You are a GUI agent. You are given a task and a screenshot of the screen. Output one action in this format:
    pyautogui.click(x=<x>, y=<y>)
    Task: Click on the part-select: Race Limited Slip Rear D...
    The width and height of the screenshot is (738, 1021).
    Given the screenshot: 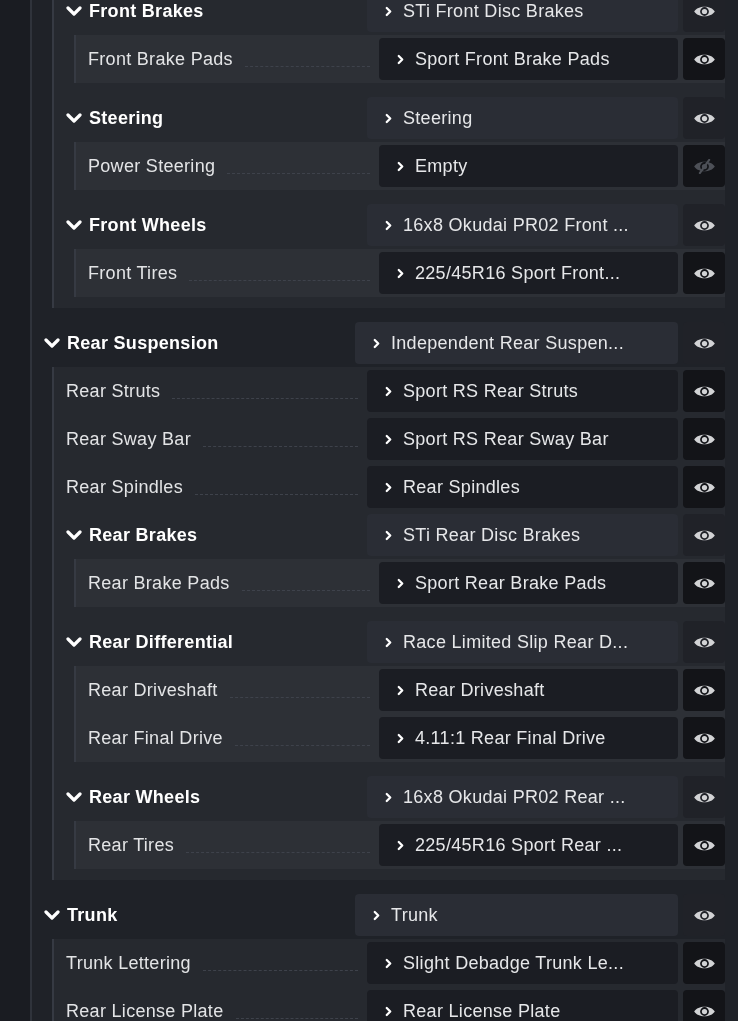 What is the action you would take?
    pyautogui.click(x=522, y=642)
    